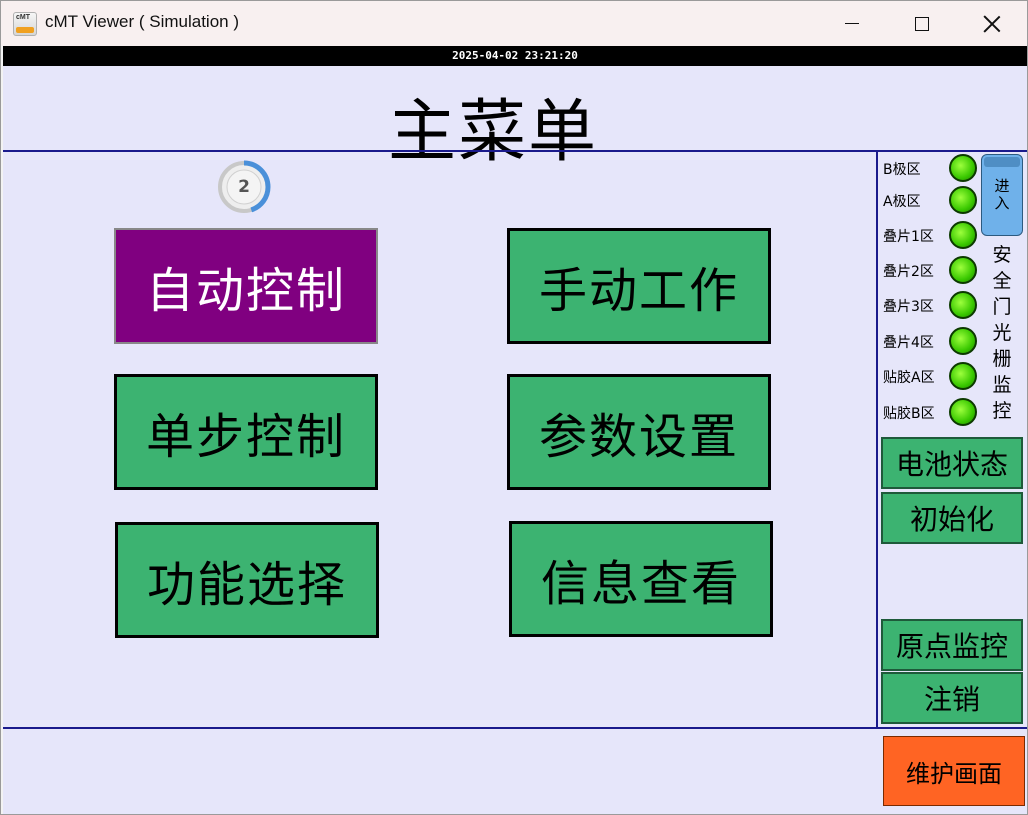  Describe the element at coordinates (902, 170) in the screenshot. I see `zone-label: B极区` at that location.